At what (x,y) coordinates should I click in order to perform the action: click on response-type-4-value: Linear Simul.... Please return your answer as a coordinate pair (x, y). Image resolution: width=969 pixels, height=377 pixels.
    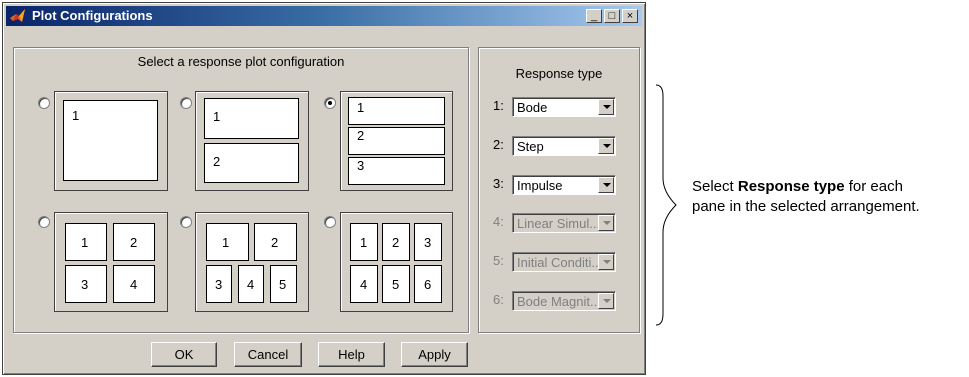
    Looking at the image, I should click on (559, 223).